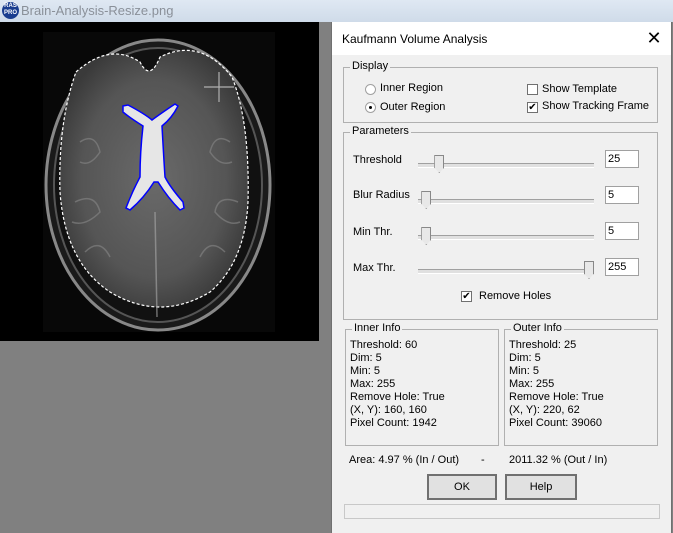  I want to click on remove-holes-checkbox: ✔, so click(466, 296).